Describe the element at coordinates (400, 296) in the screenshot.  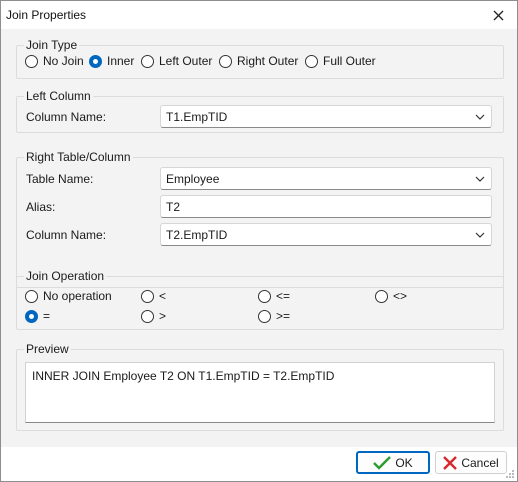
I see `radio-label: <>` at that location.